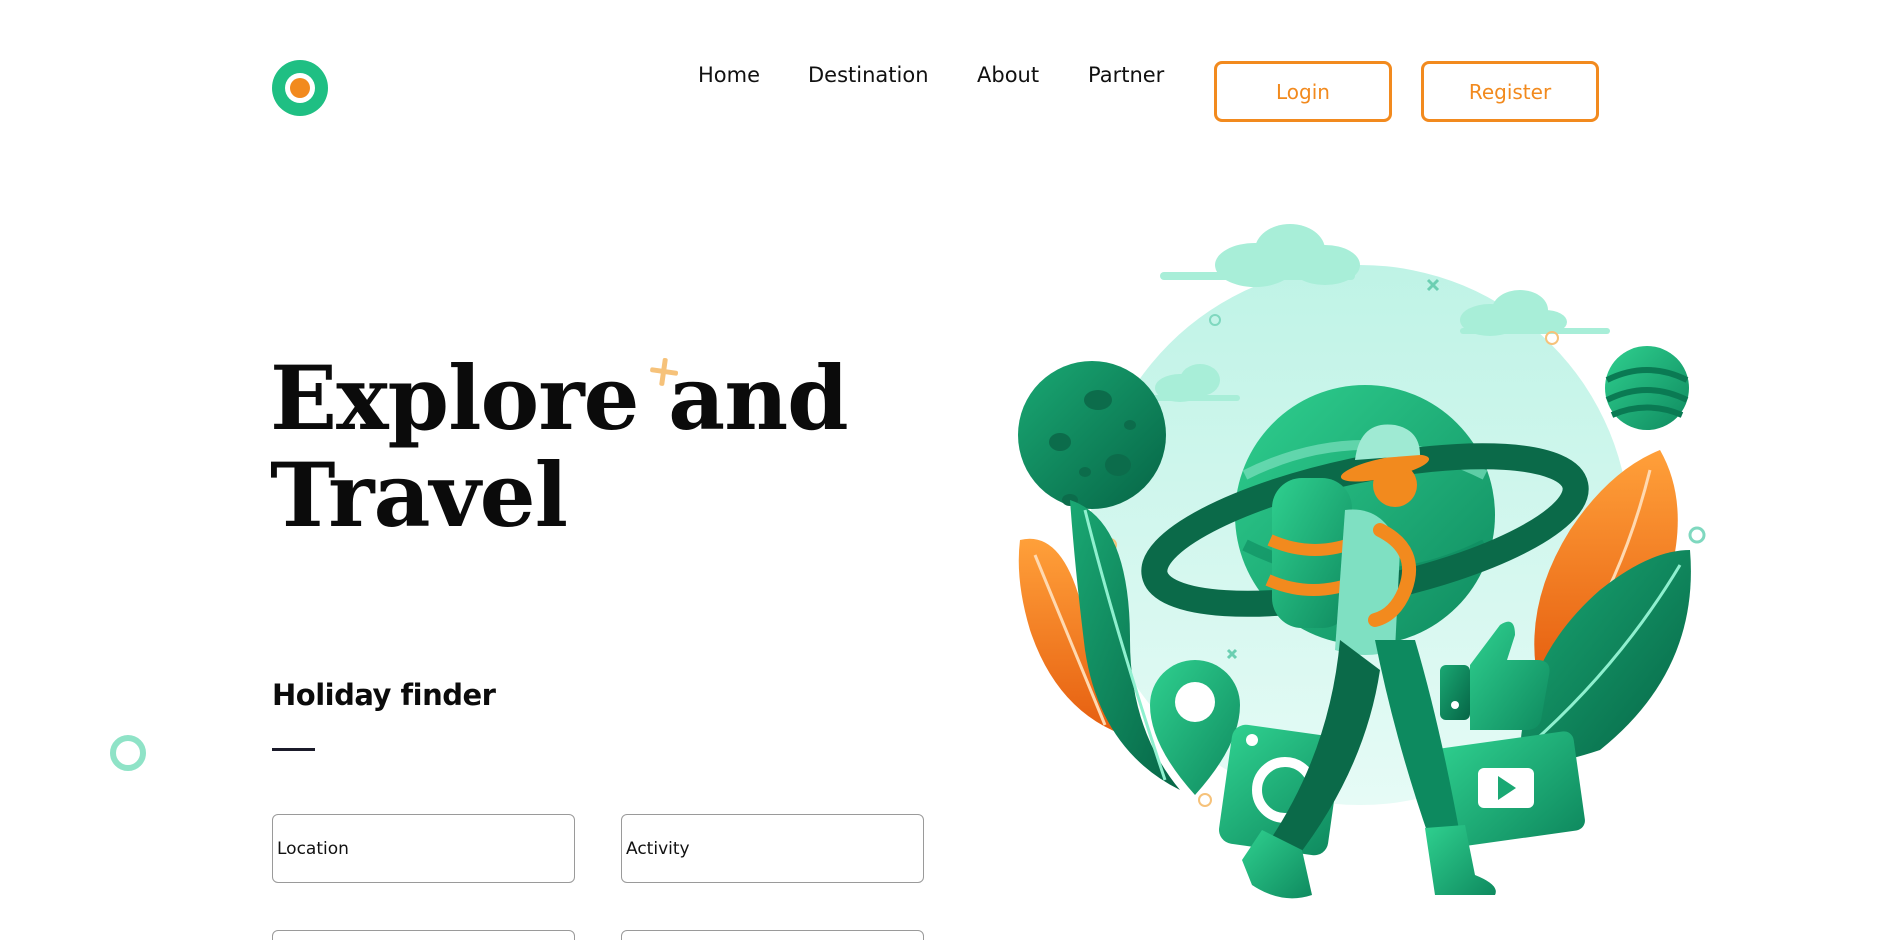  What do you see at coordinates (423, 848) in the screenshot?
I see `location-input` at bounding box center [423, 848].